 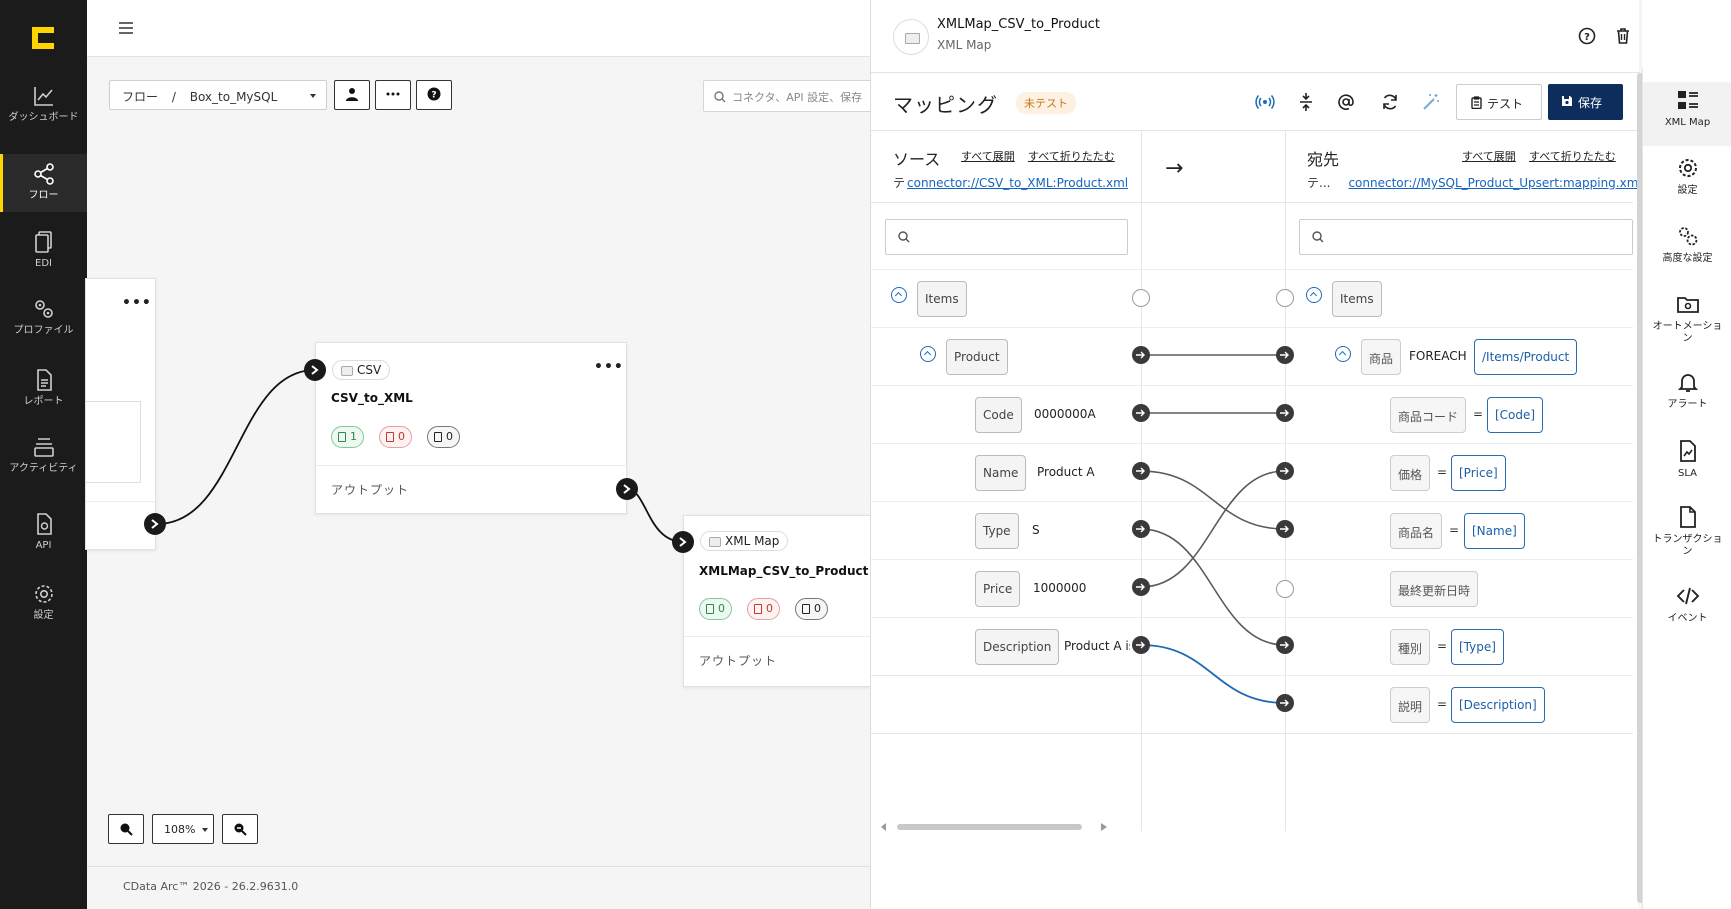 I want to click on node-preview-box, so click(x=113, y=442).